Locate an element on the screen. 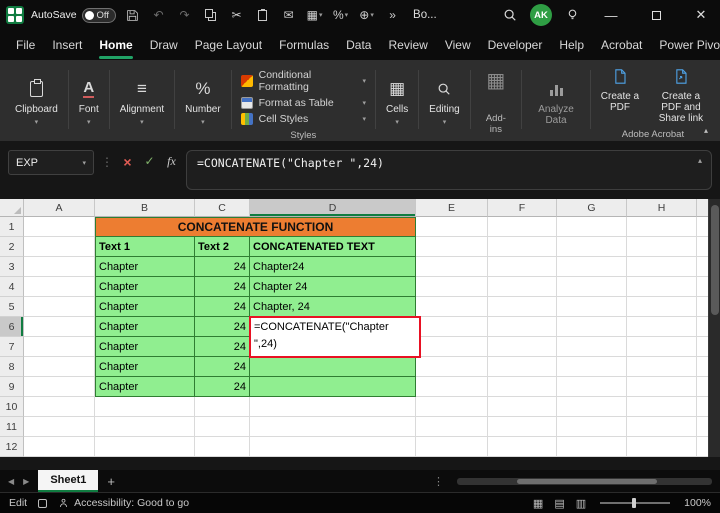 This screenshot has width=720, height=513. excel-logo-icon is located at coordinates (15, 15).